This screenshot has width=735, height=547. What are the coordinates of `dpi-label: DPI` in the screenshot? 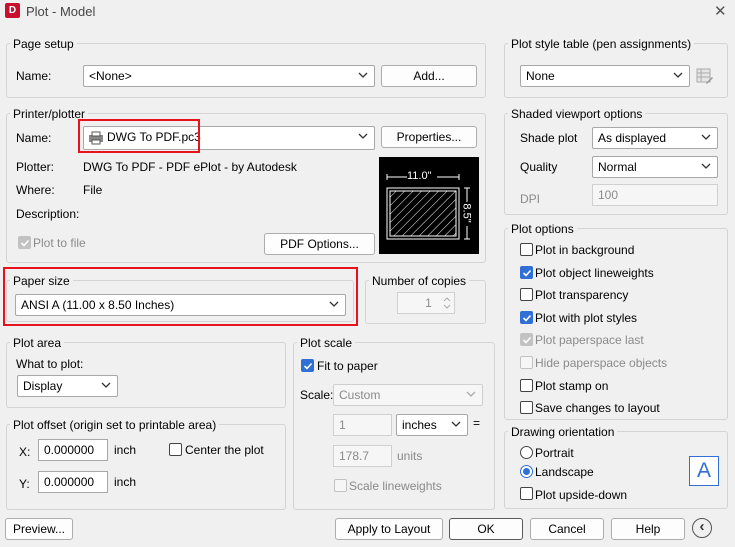 It's located at (530, 199).